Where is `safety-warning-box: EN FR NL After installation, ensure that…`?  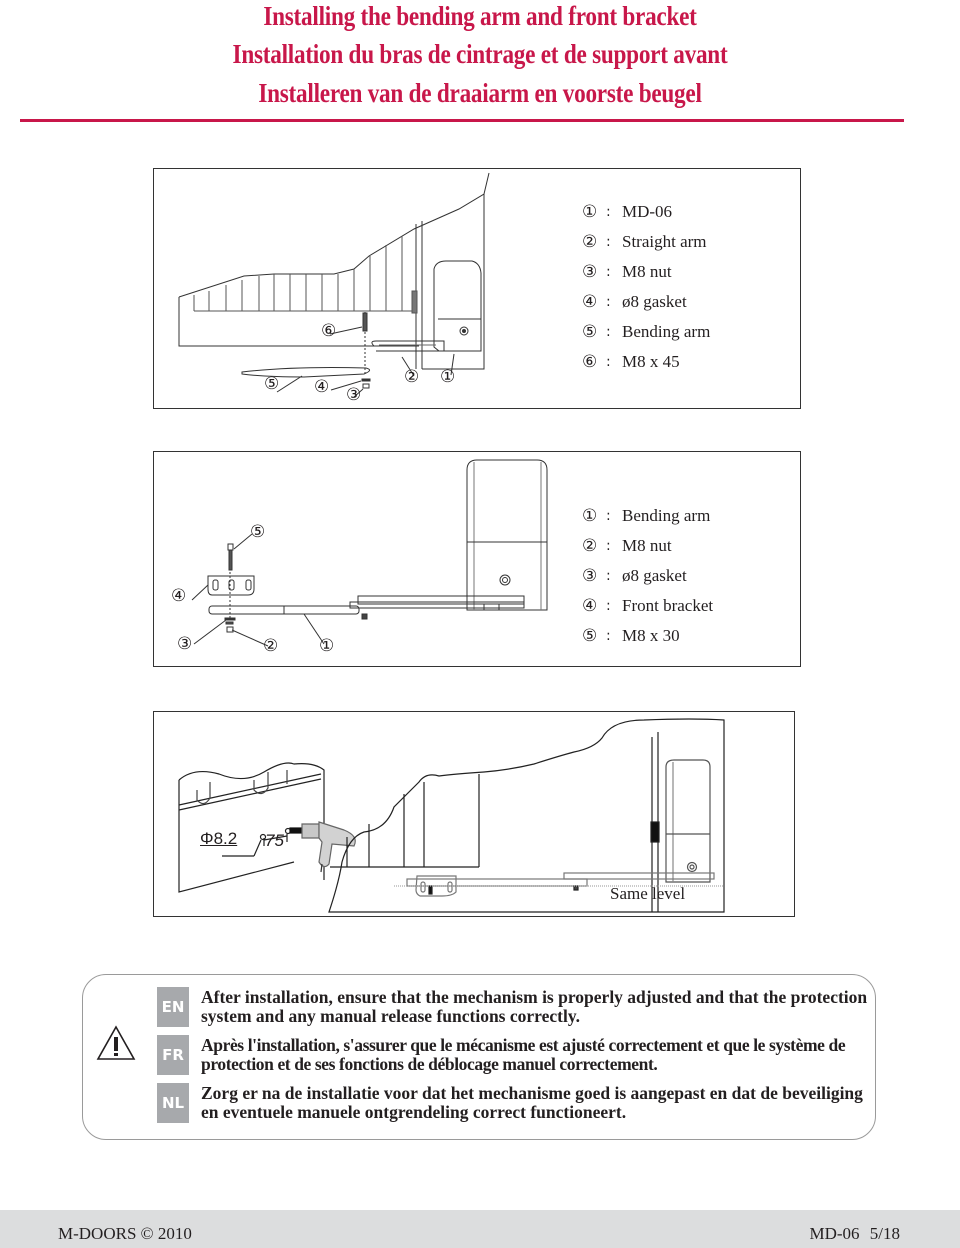 safety-warning-box: EN FR NL After installation, ensure that… is located at coordinates (479, 1057).